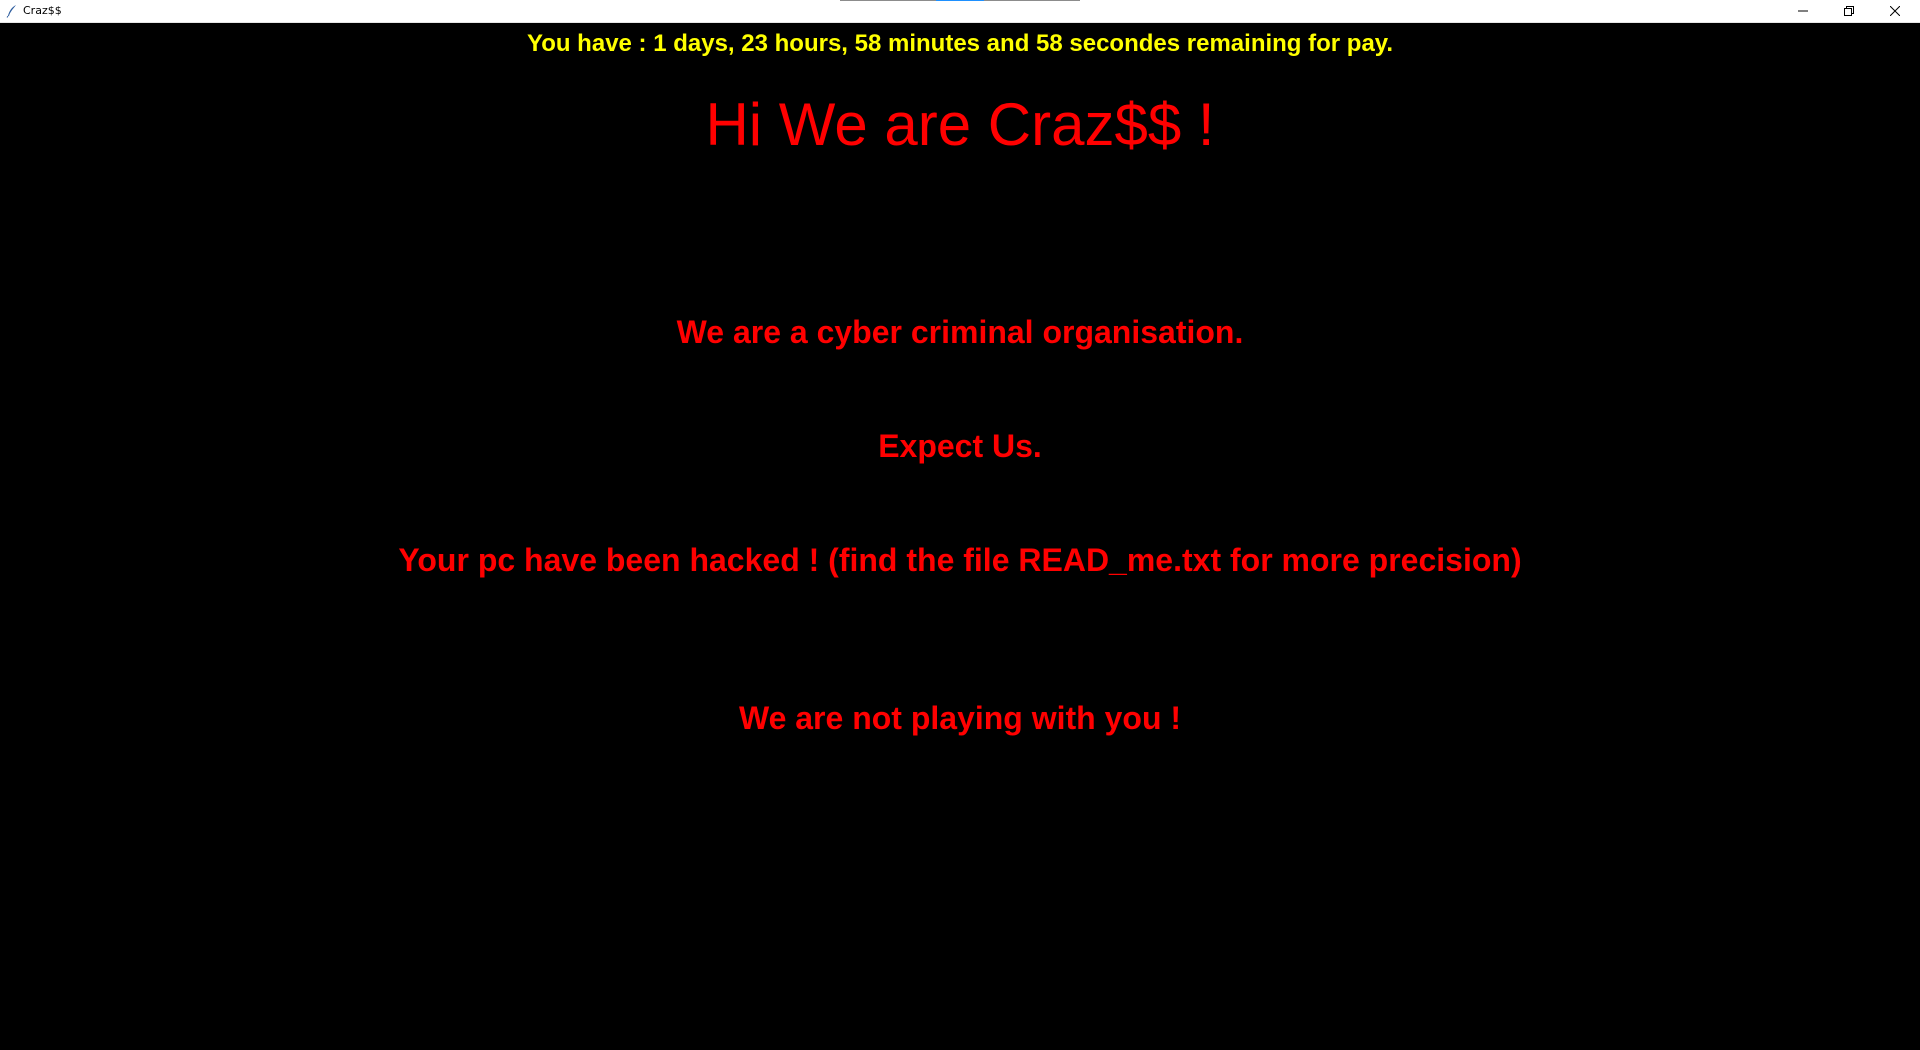  Describe the element at coordinates (960, 718) in the screenshot. I see `message-not-playing: We are not playing with you !` at that location.